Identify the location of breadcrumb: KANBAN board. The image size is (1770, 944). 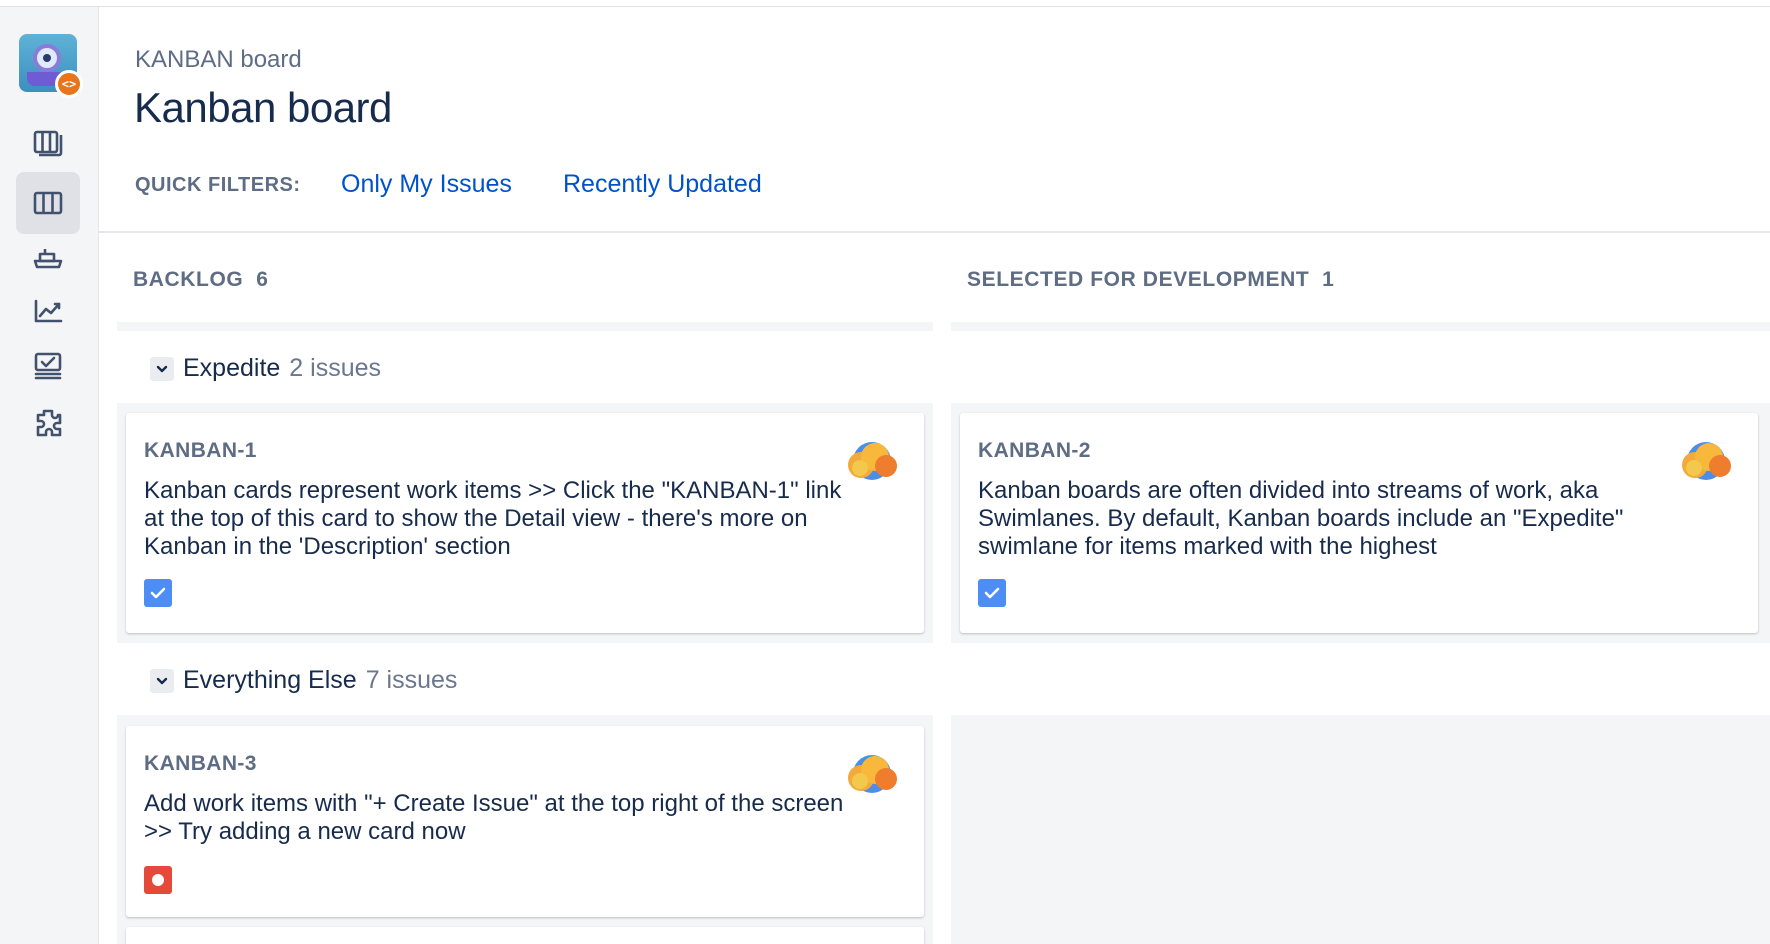
(218, 60).